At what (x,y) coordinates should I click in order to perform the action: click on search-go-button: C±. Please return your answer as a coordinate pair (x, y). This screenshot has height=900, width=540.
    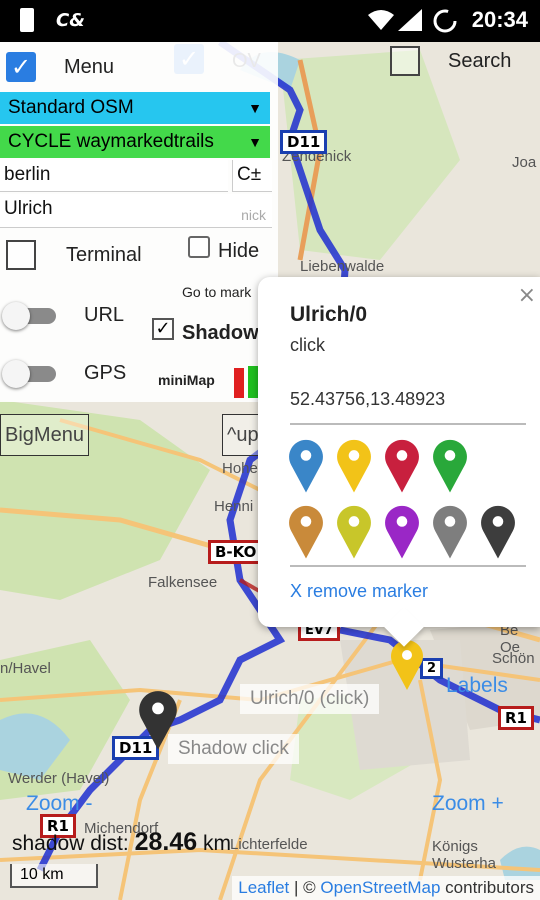
    Looking at the image, I should click on (252, 176).